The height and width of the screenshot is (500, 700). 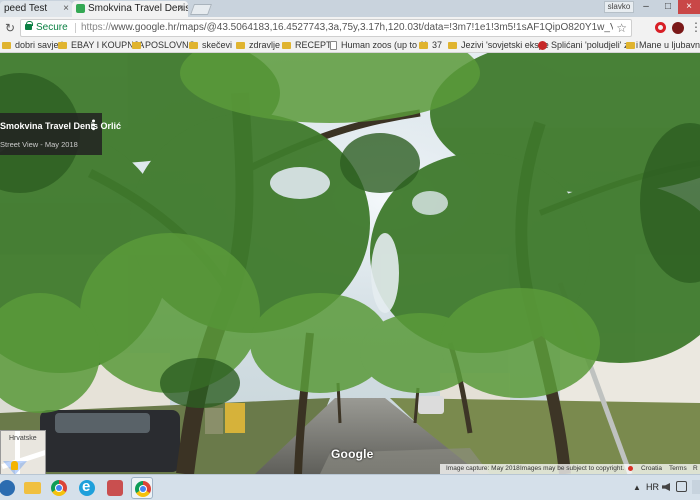 I want to click on country-link: Croatia, so click(x=651, y=469).